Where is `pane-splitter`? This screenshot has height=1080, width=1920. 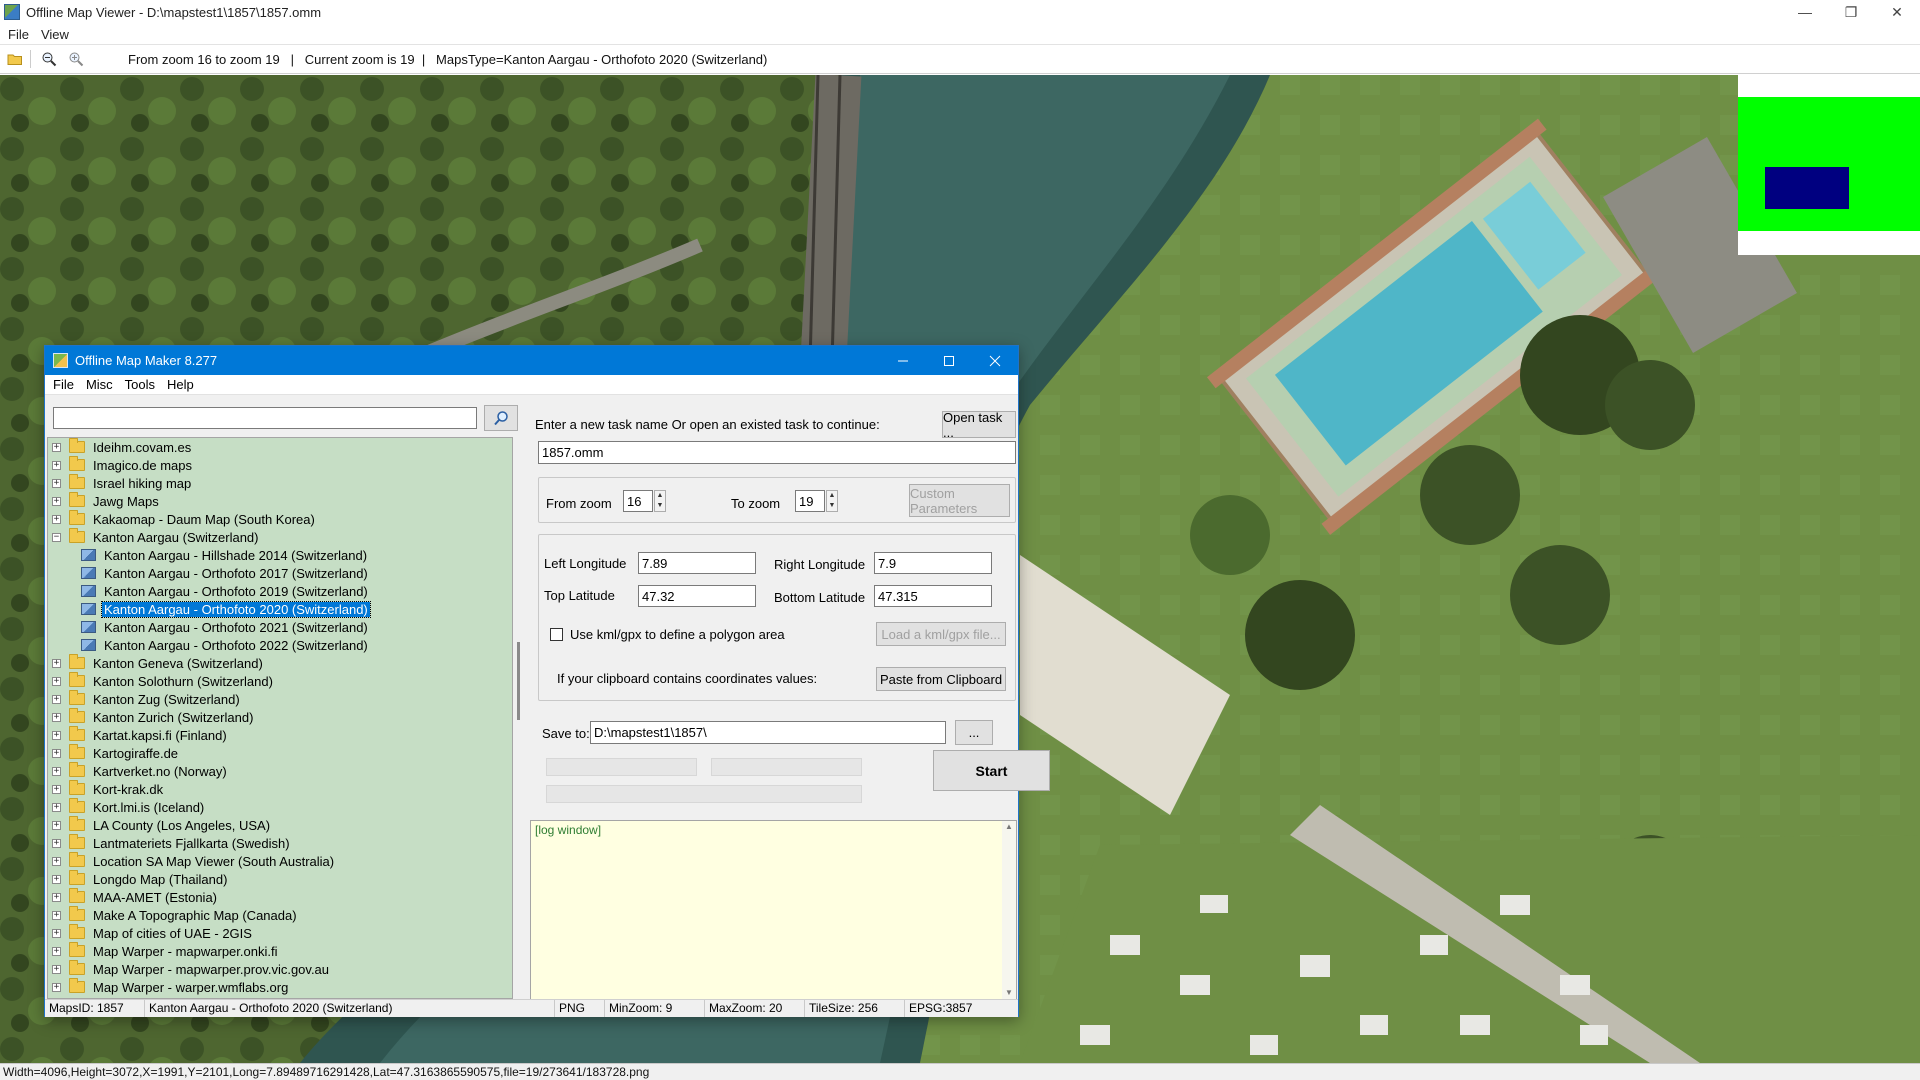
pane-splitter is located at coordinates (524, 698).